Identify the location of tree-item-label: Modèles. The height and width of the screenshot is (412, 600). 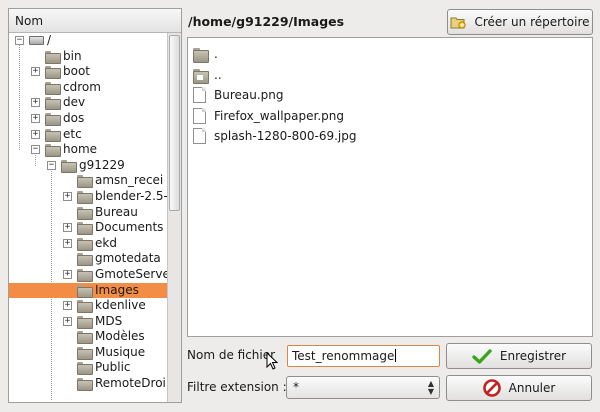
(120, 336).